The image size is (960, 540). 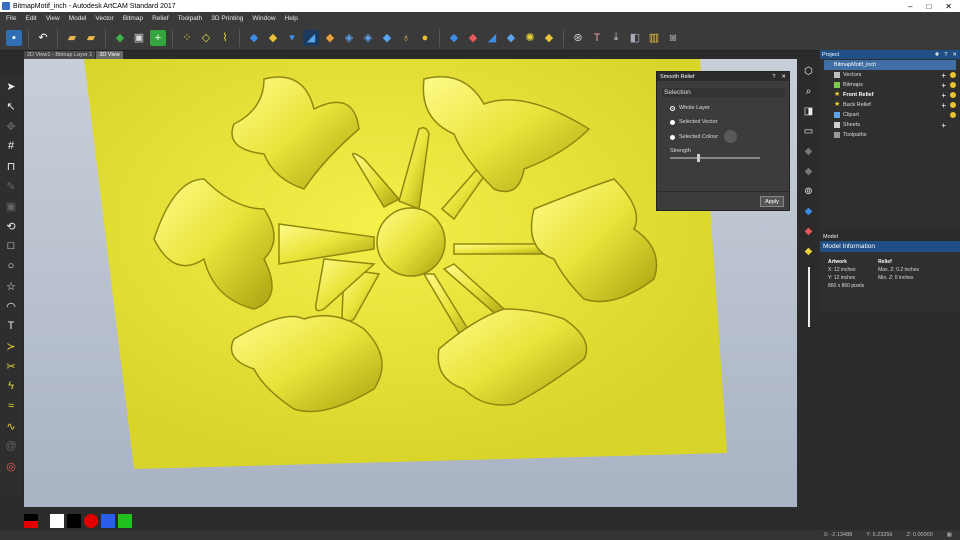 What do you see at coordinates (473, 38) in the screenshot?
I see `eraser-icon: ◆` at bounding box center [473, 38].